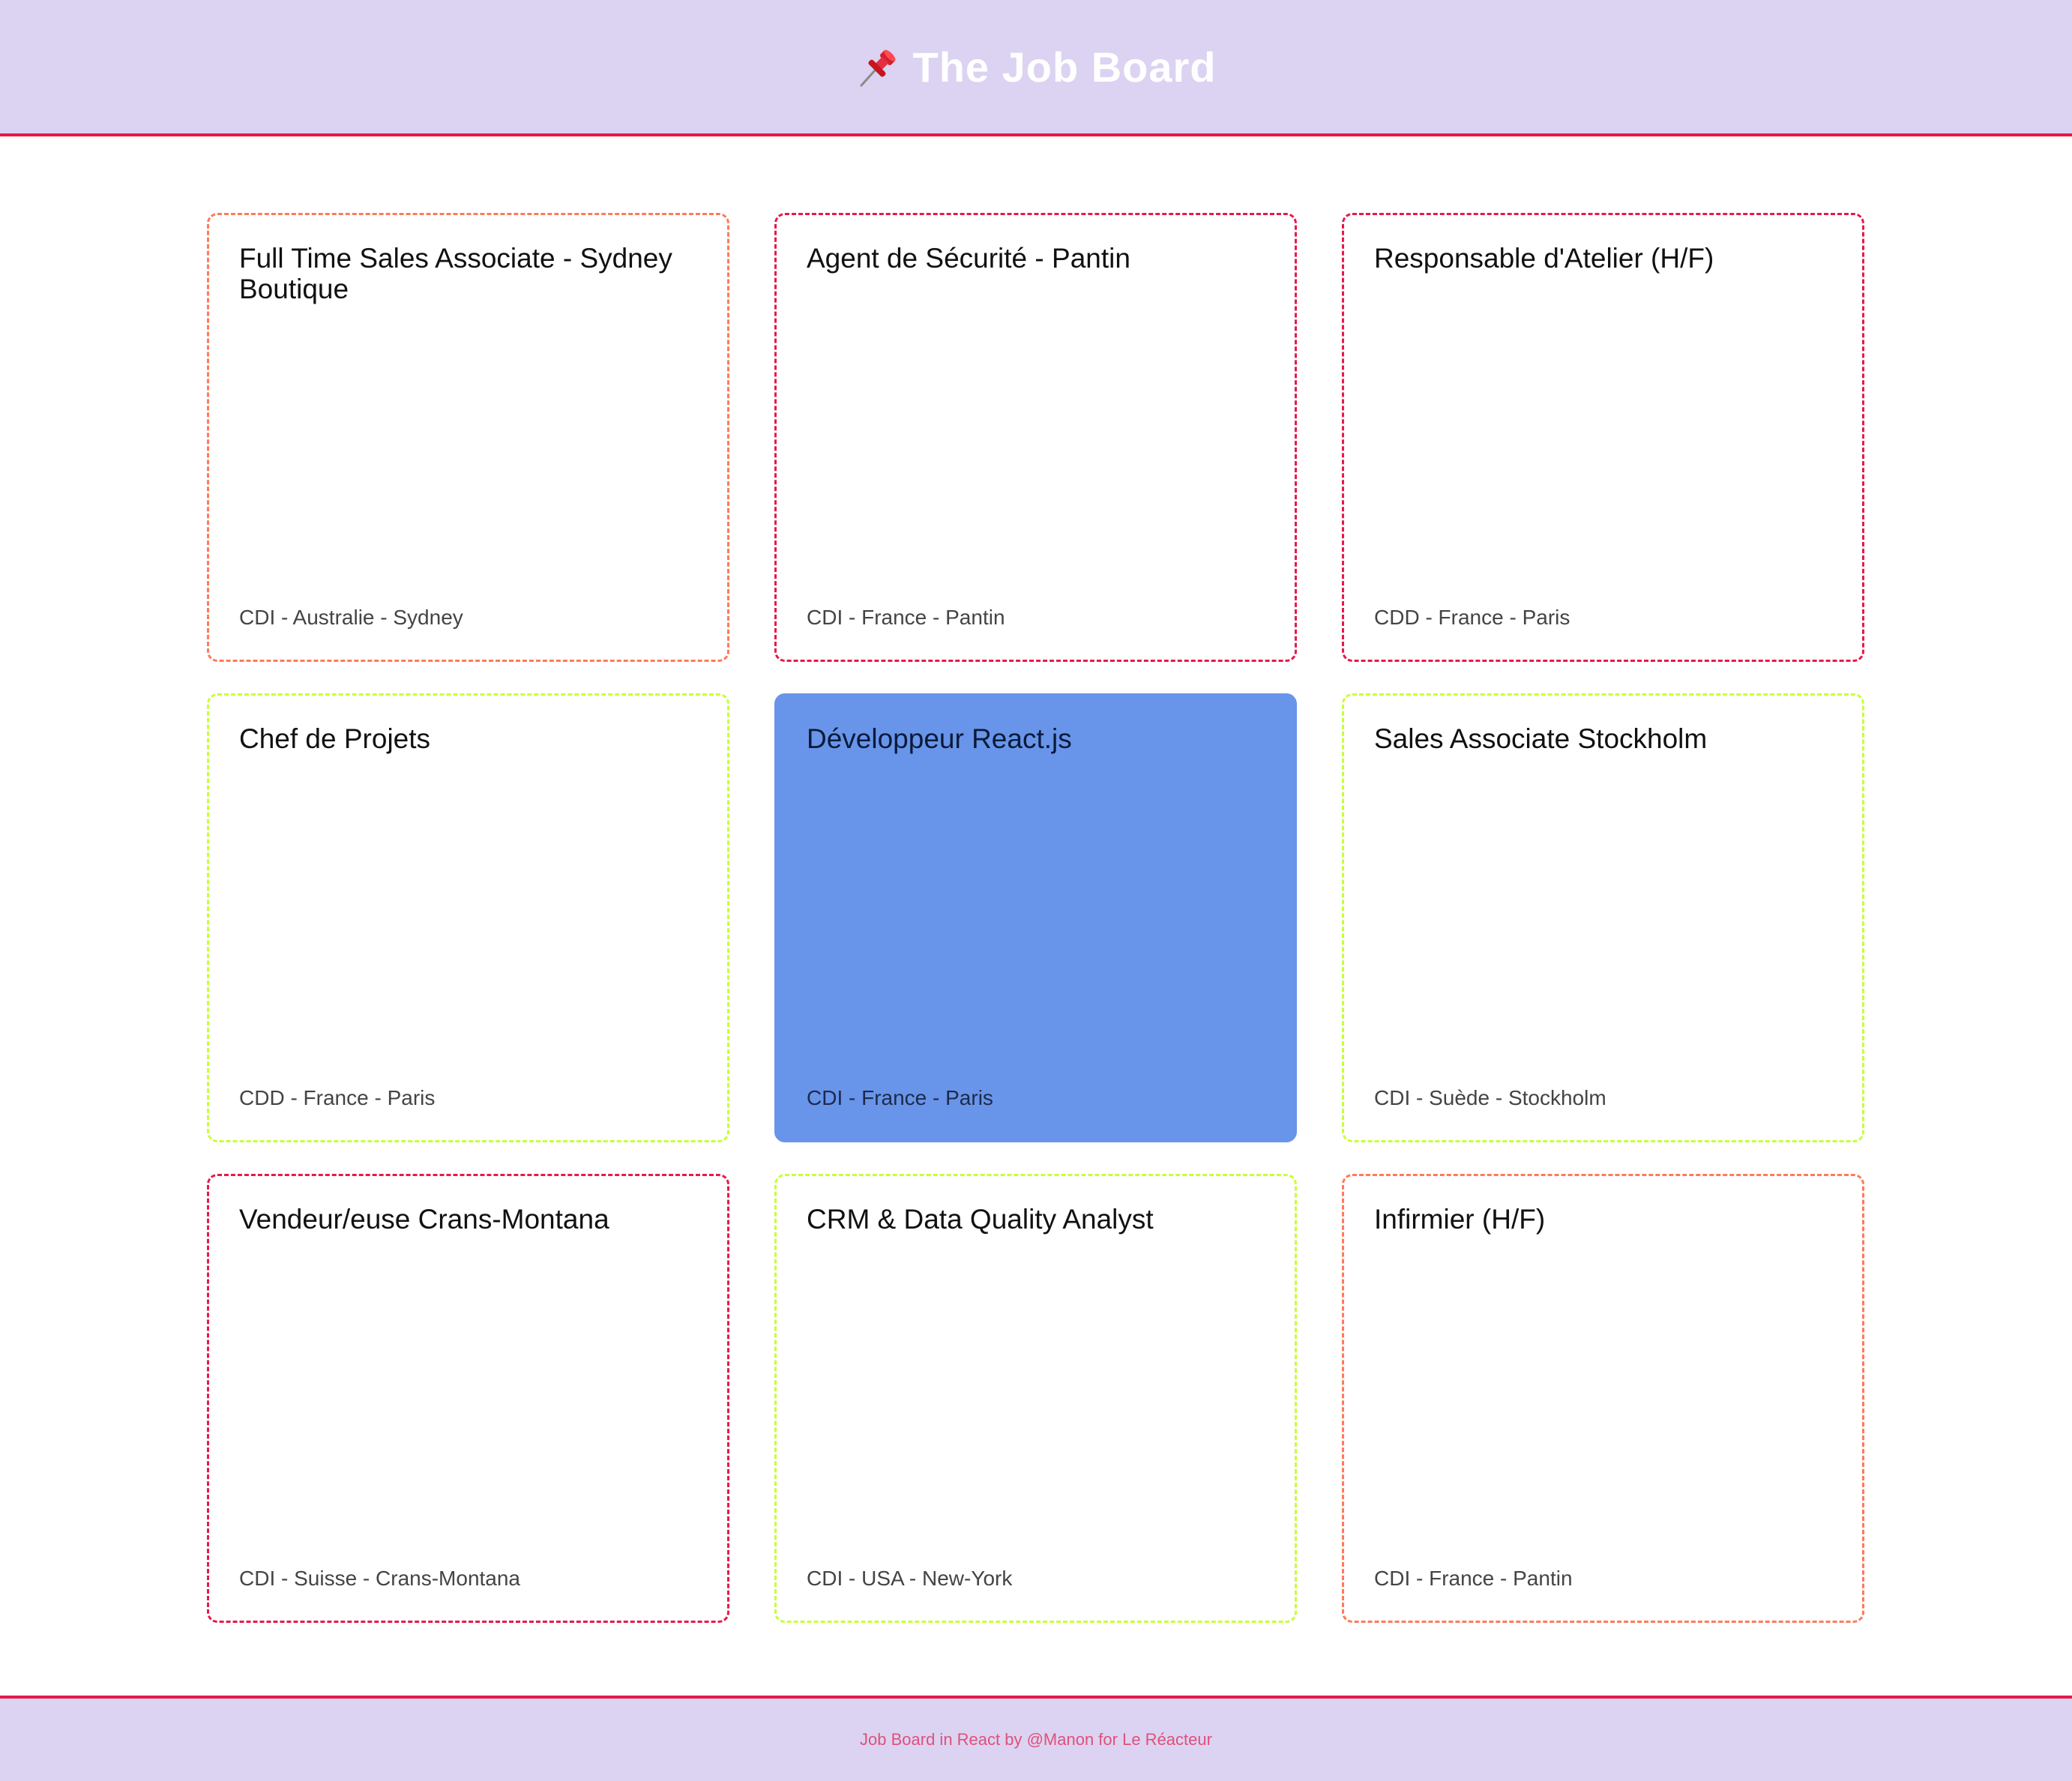 Image resolution: width=2072 pixels, height=1781 pixels. Describe the element at coordinates (1541, 738) in the screenshot. I see `job-title: Sales Associate Stockholm` at that location.